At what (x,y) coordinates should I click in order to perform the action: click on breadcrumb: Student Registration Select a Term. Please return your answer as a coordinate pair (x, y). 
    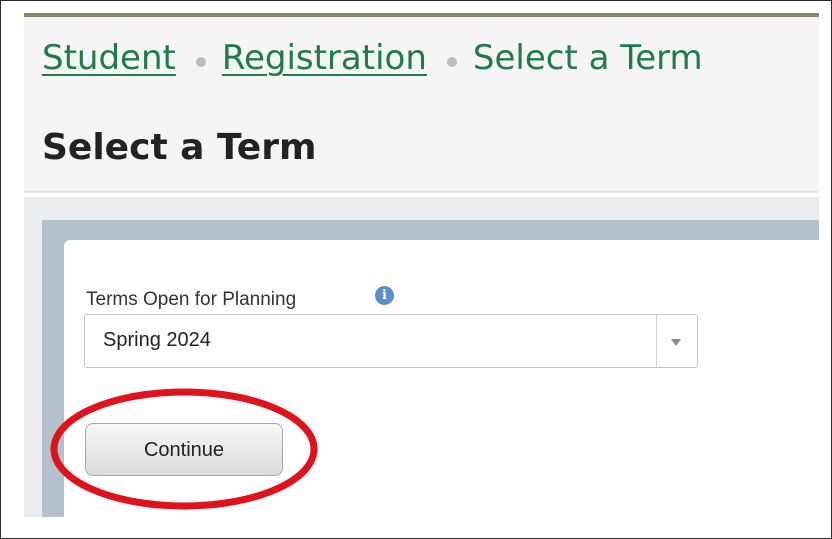
    Looking at the image, I should click on (372, 58).